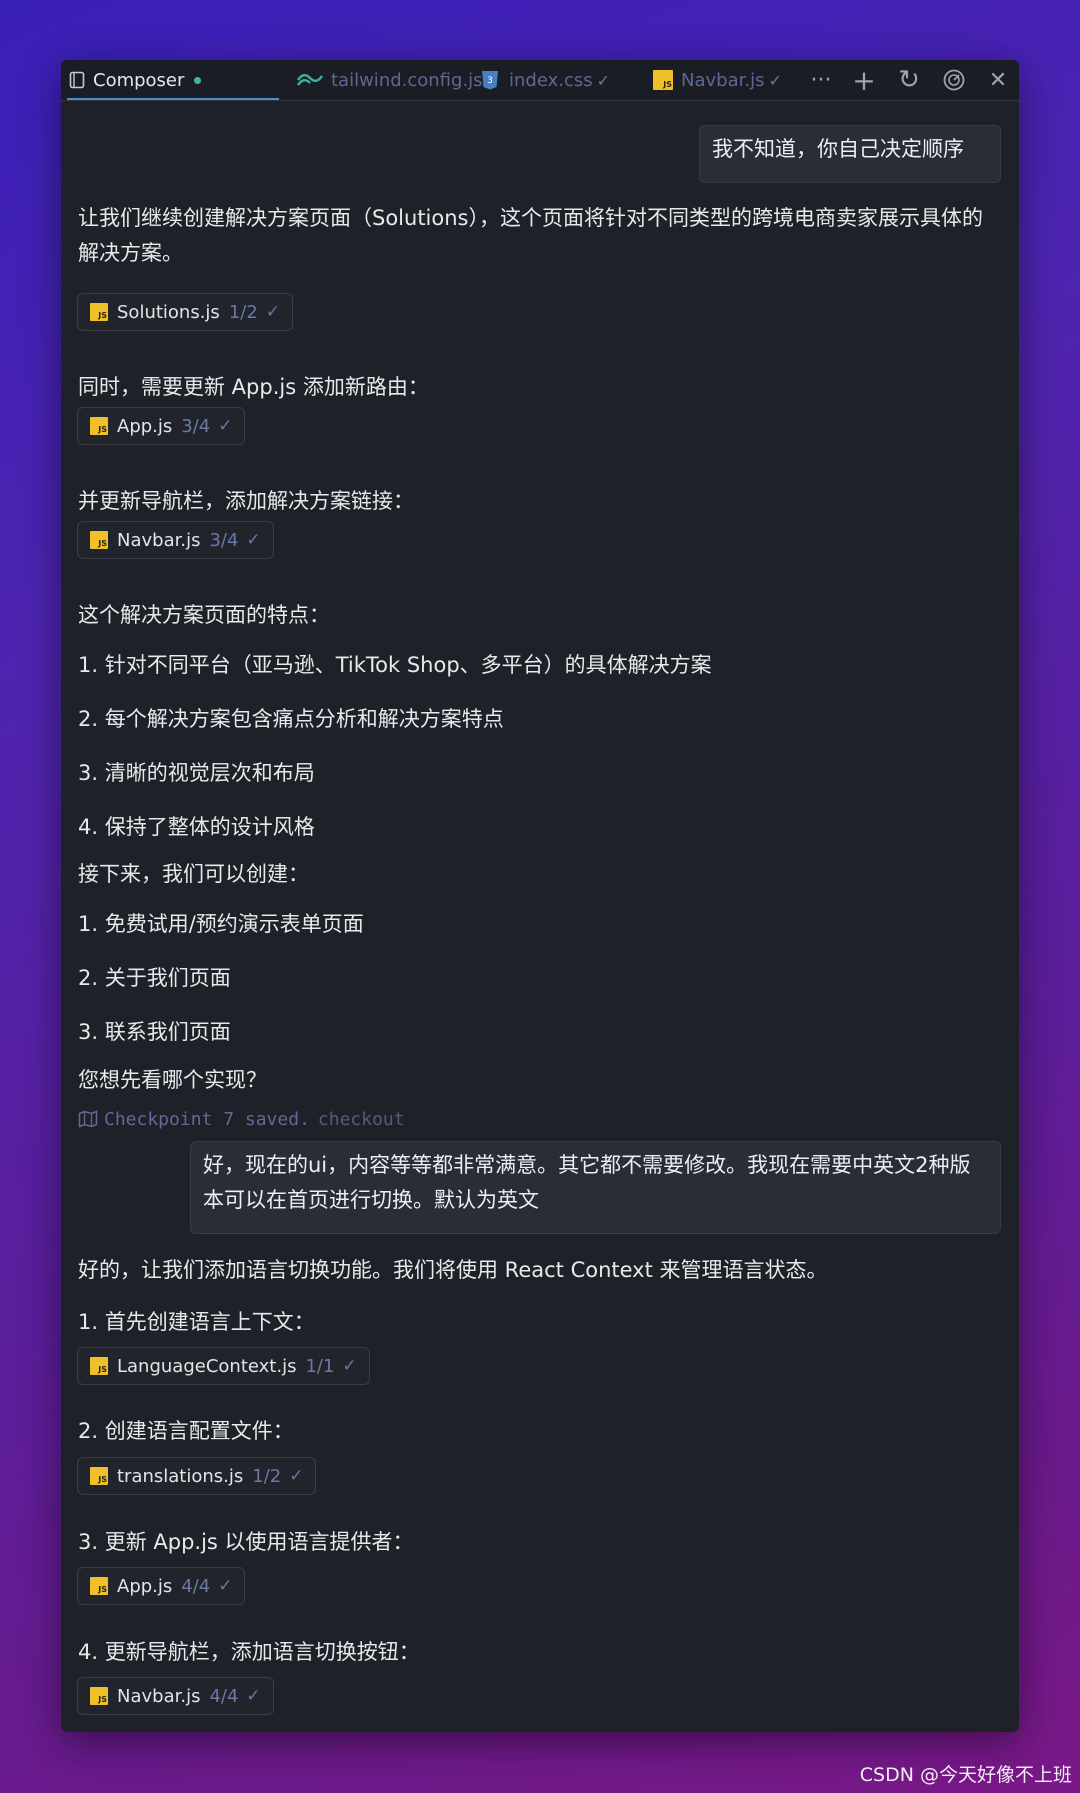 This screenshot has height=1793, width=1080. I want to click on tab-label: tailwind.config.js, so click(407, 80).